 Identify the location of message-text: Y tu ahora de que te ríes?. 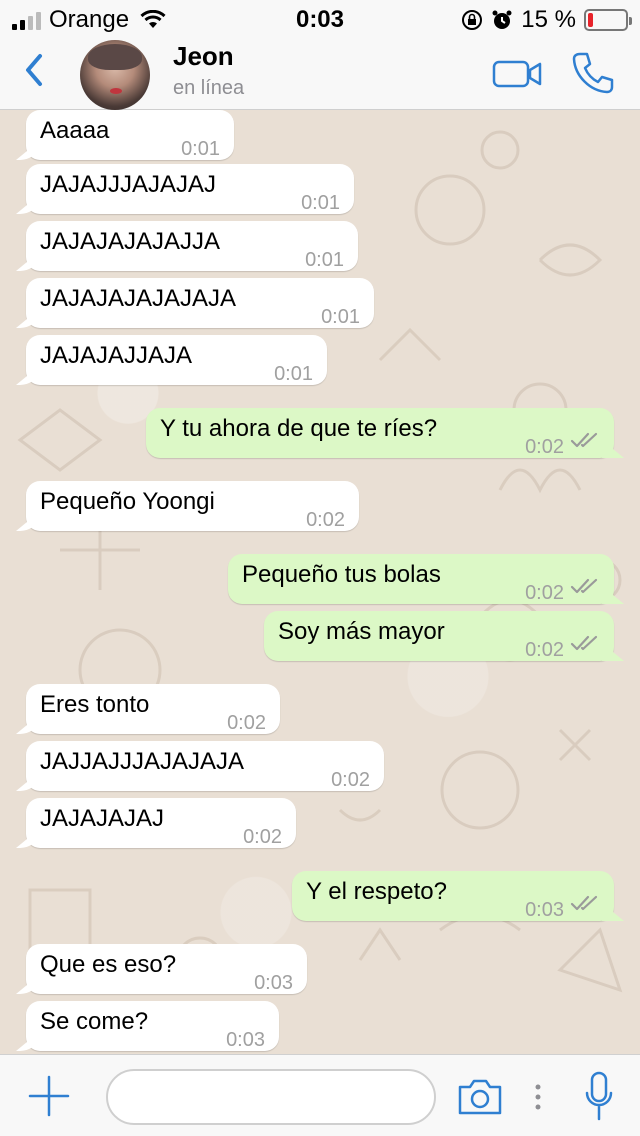
(299, 428).